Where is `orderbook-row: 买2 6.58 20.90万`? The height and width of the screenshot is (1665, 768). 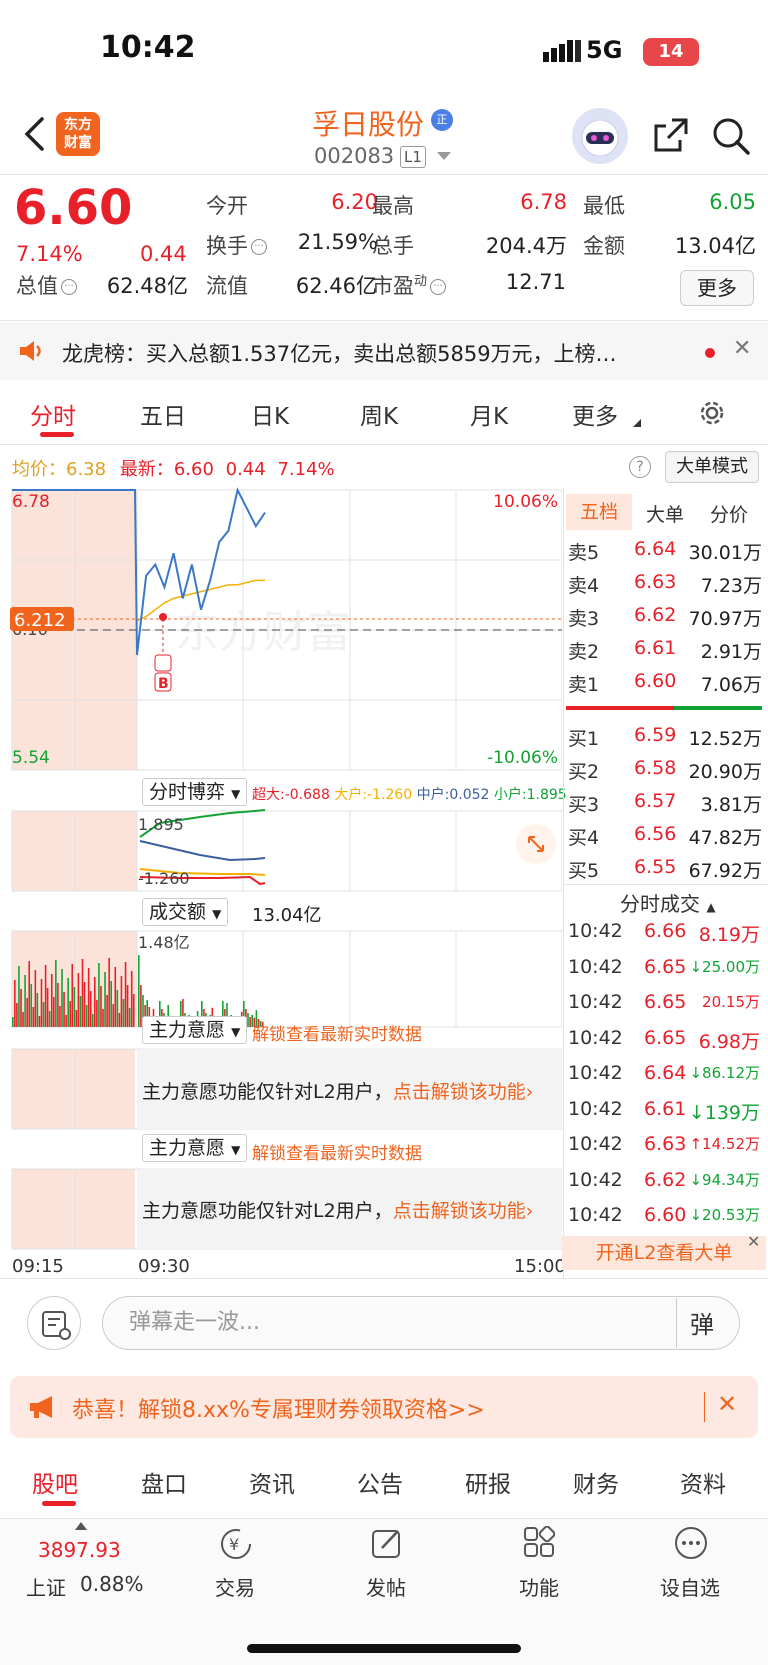 orderbook-row: 买2 6.58 20.90万 is located at coordinates (666, 773).